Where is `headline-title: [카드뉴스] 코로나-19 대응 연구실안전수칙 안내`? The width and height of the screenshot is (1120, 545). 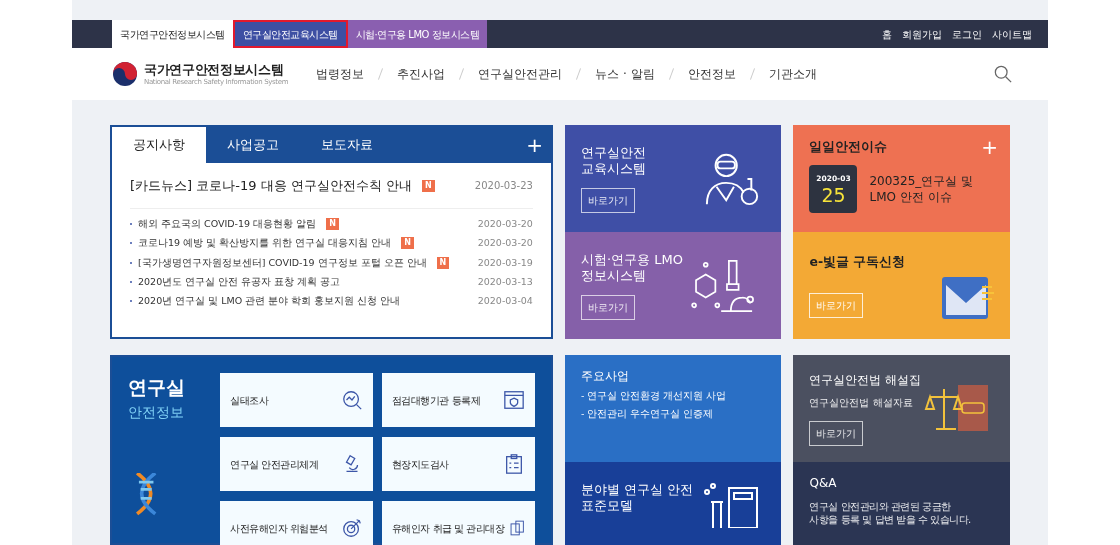
headline-title: [카드뉴스] 코로나-19 대응 연구실안전수칙 안내 is located at coordinates (271, 185).